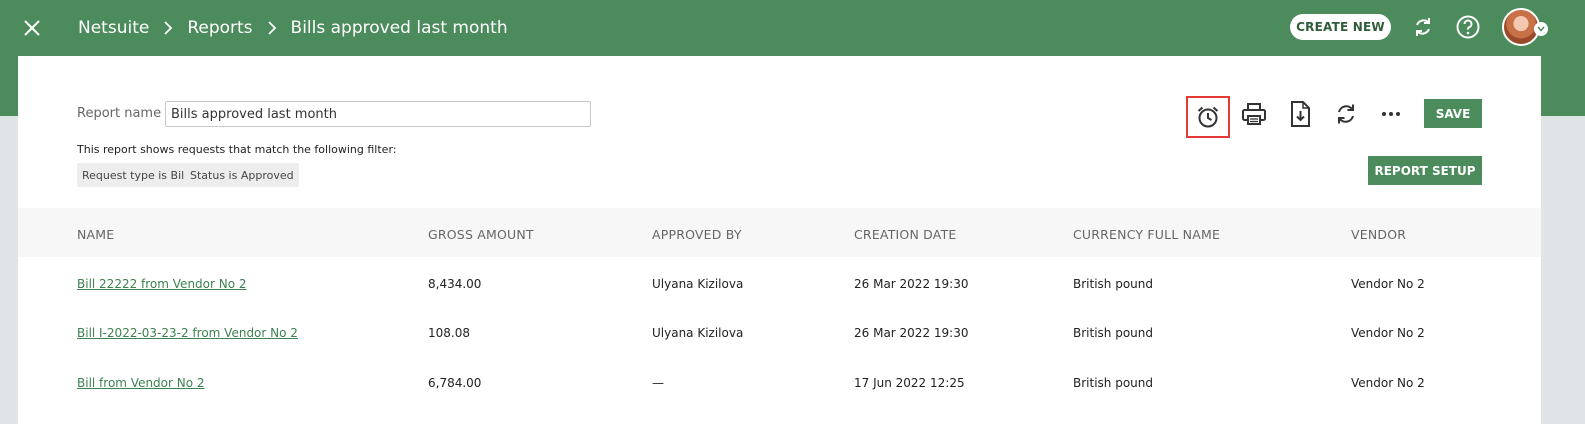 The width and height of the screenshot is (1585, 424). What do you see at coordinates (1423, 27) in the screenshot?
I see `sync-icon` at bounding box center [1423, 27].